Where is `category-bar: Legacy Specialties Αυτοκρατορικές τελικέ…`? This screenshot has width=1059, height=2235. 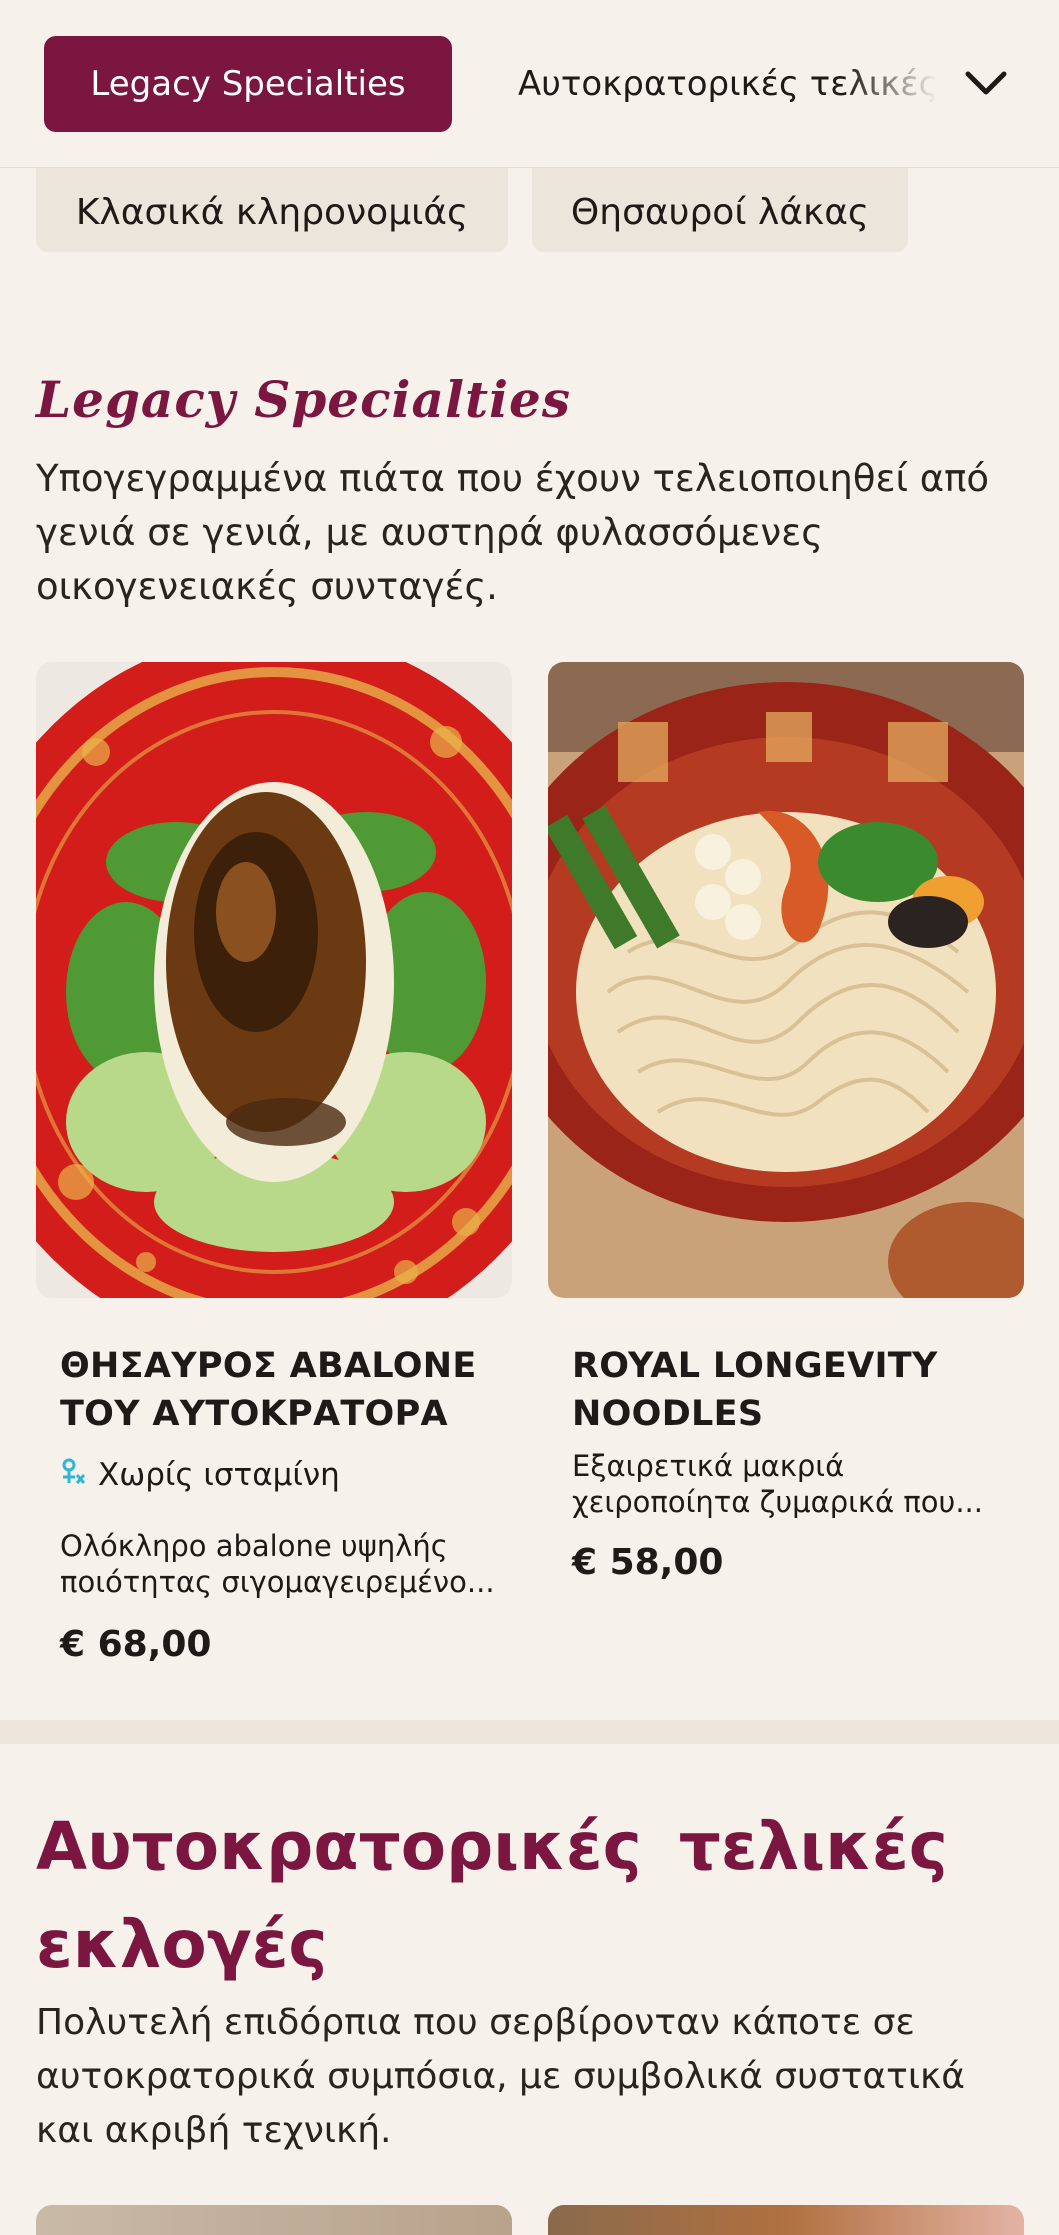 category-bar: Legacy Specialties Αυτοκρατορικές τελικέ… is located at coordinates (529, 84).